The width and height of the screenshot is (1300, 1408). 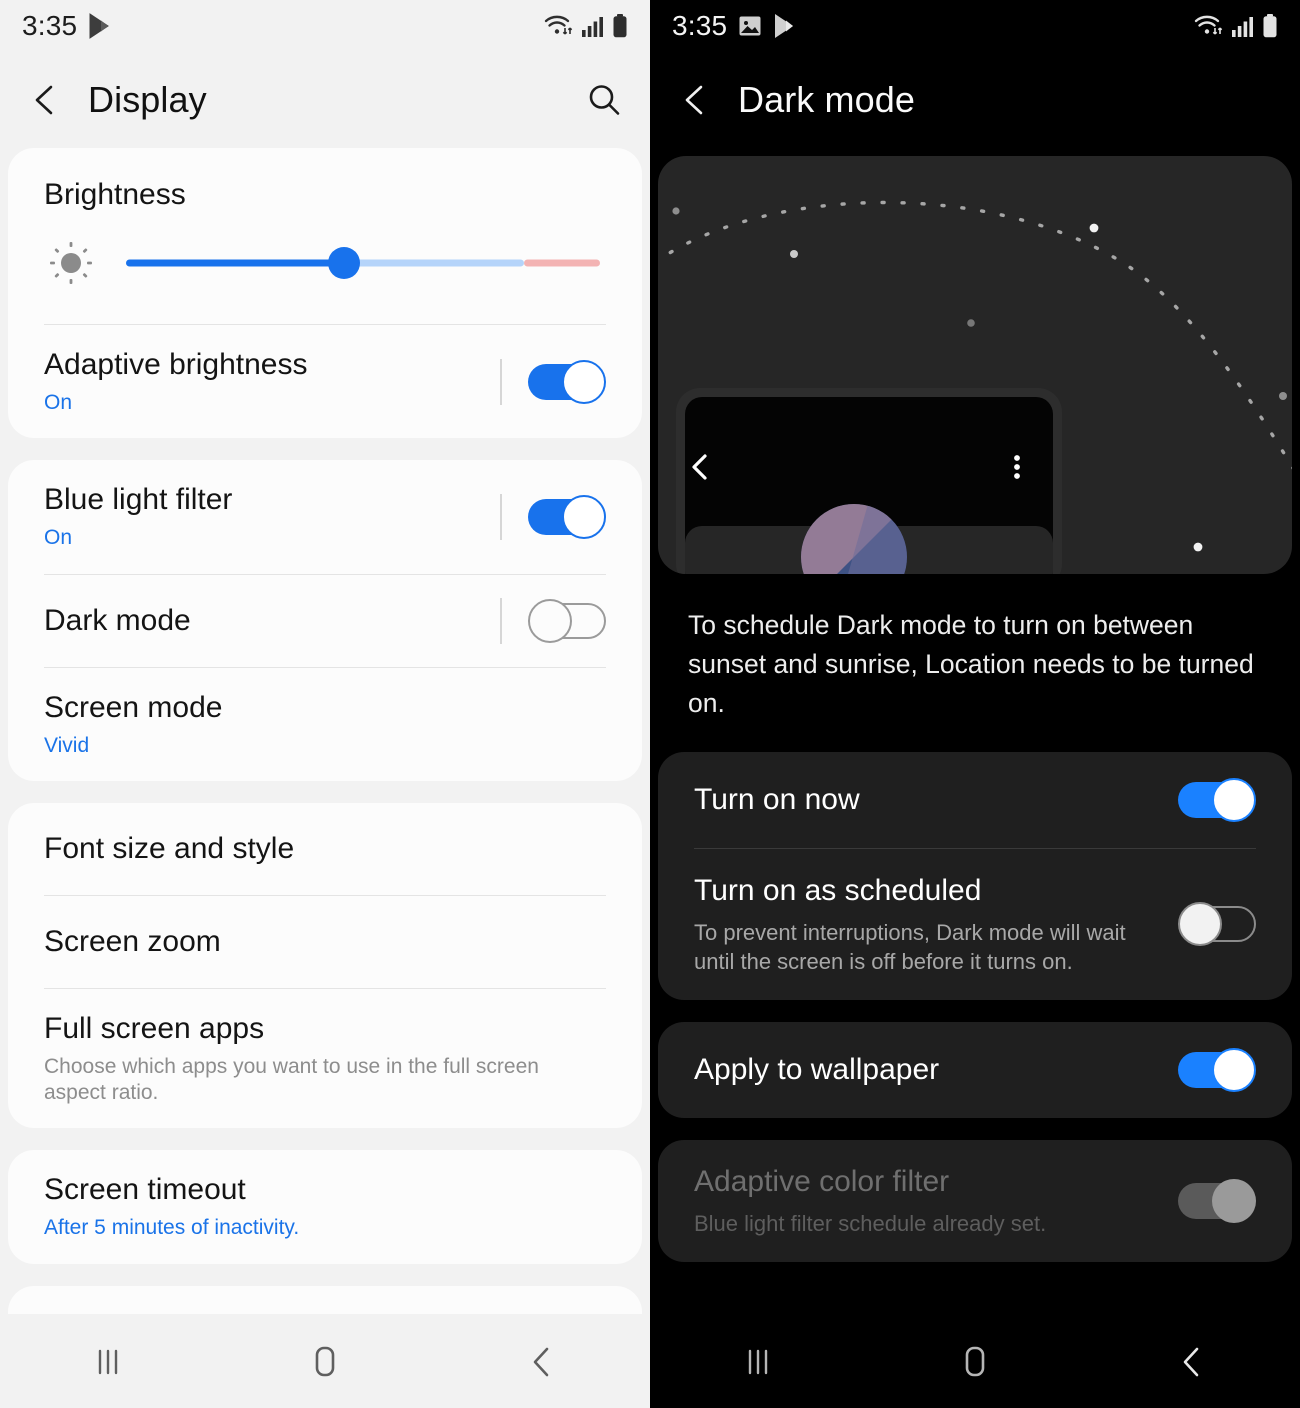 What do you see at coordinates (567, 381) in the screenshot?
I see `adaptive-brightness-toggle` at bounding box center [567, 381].